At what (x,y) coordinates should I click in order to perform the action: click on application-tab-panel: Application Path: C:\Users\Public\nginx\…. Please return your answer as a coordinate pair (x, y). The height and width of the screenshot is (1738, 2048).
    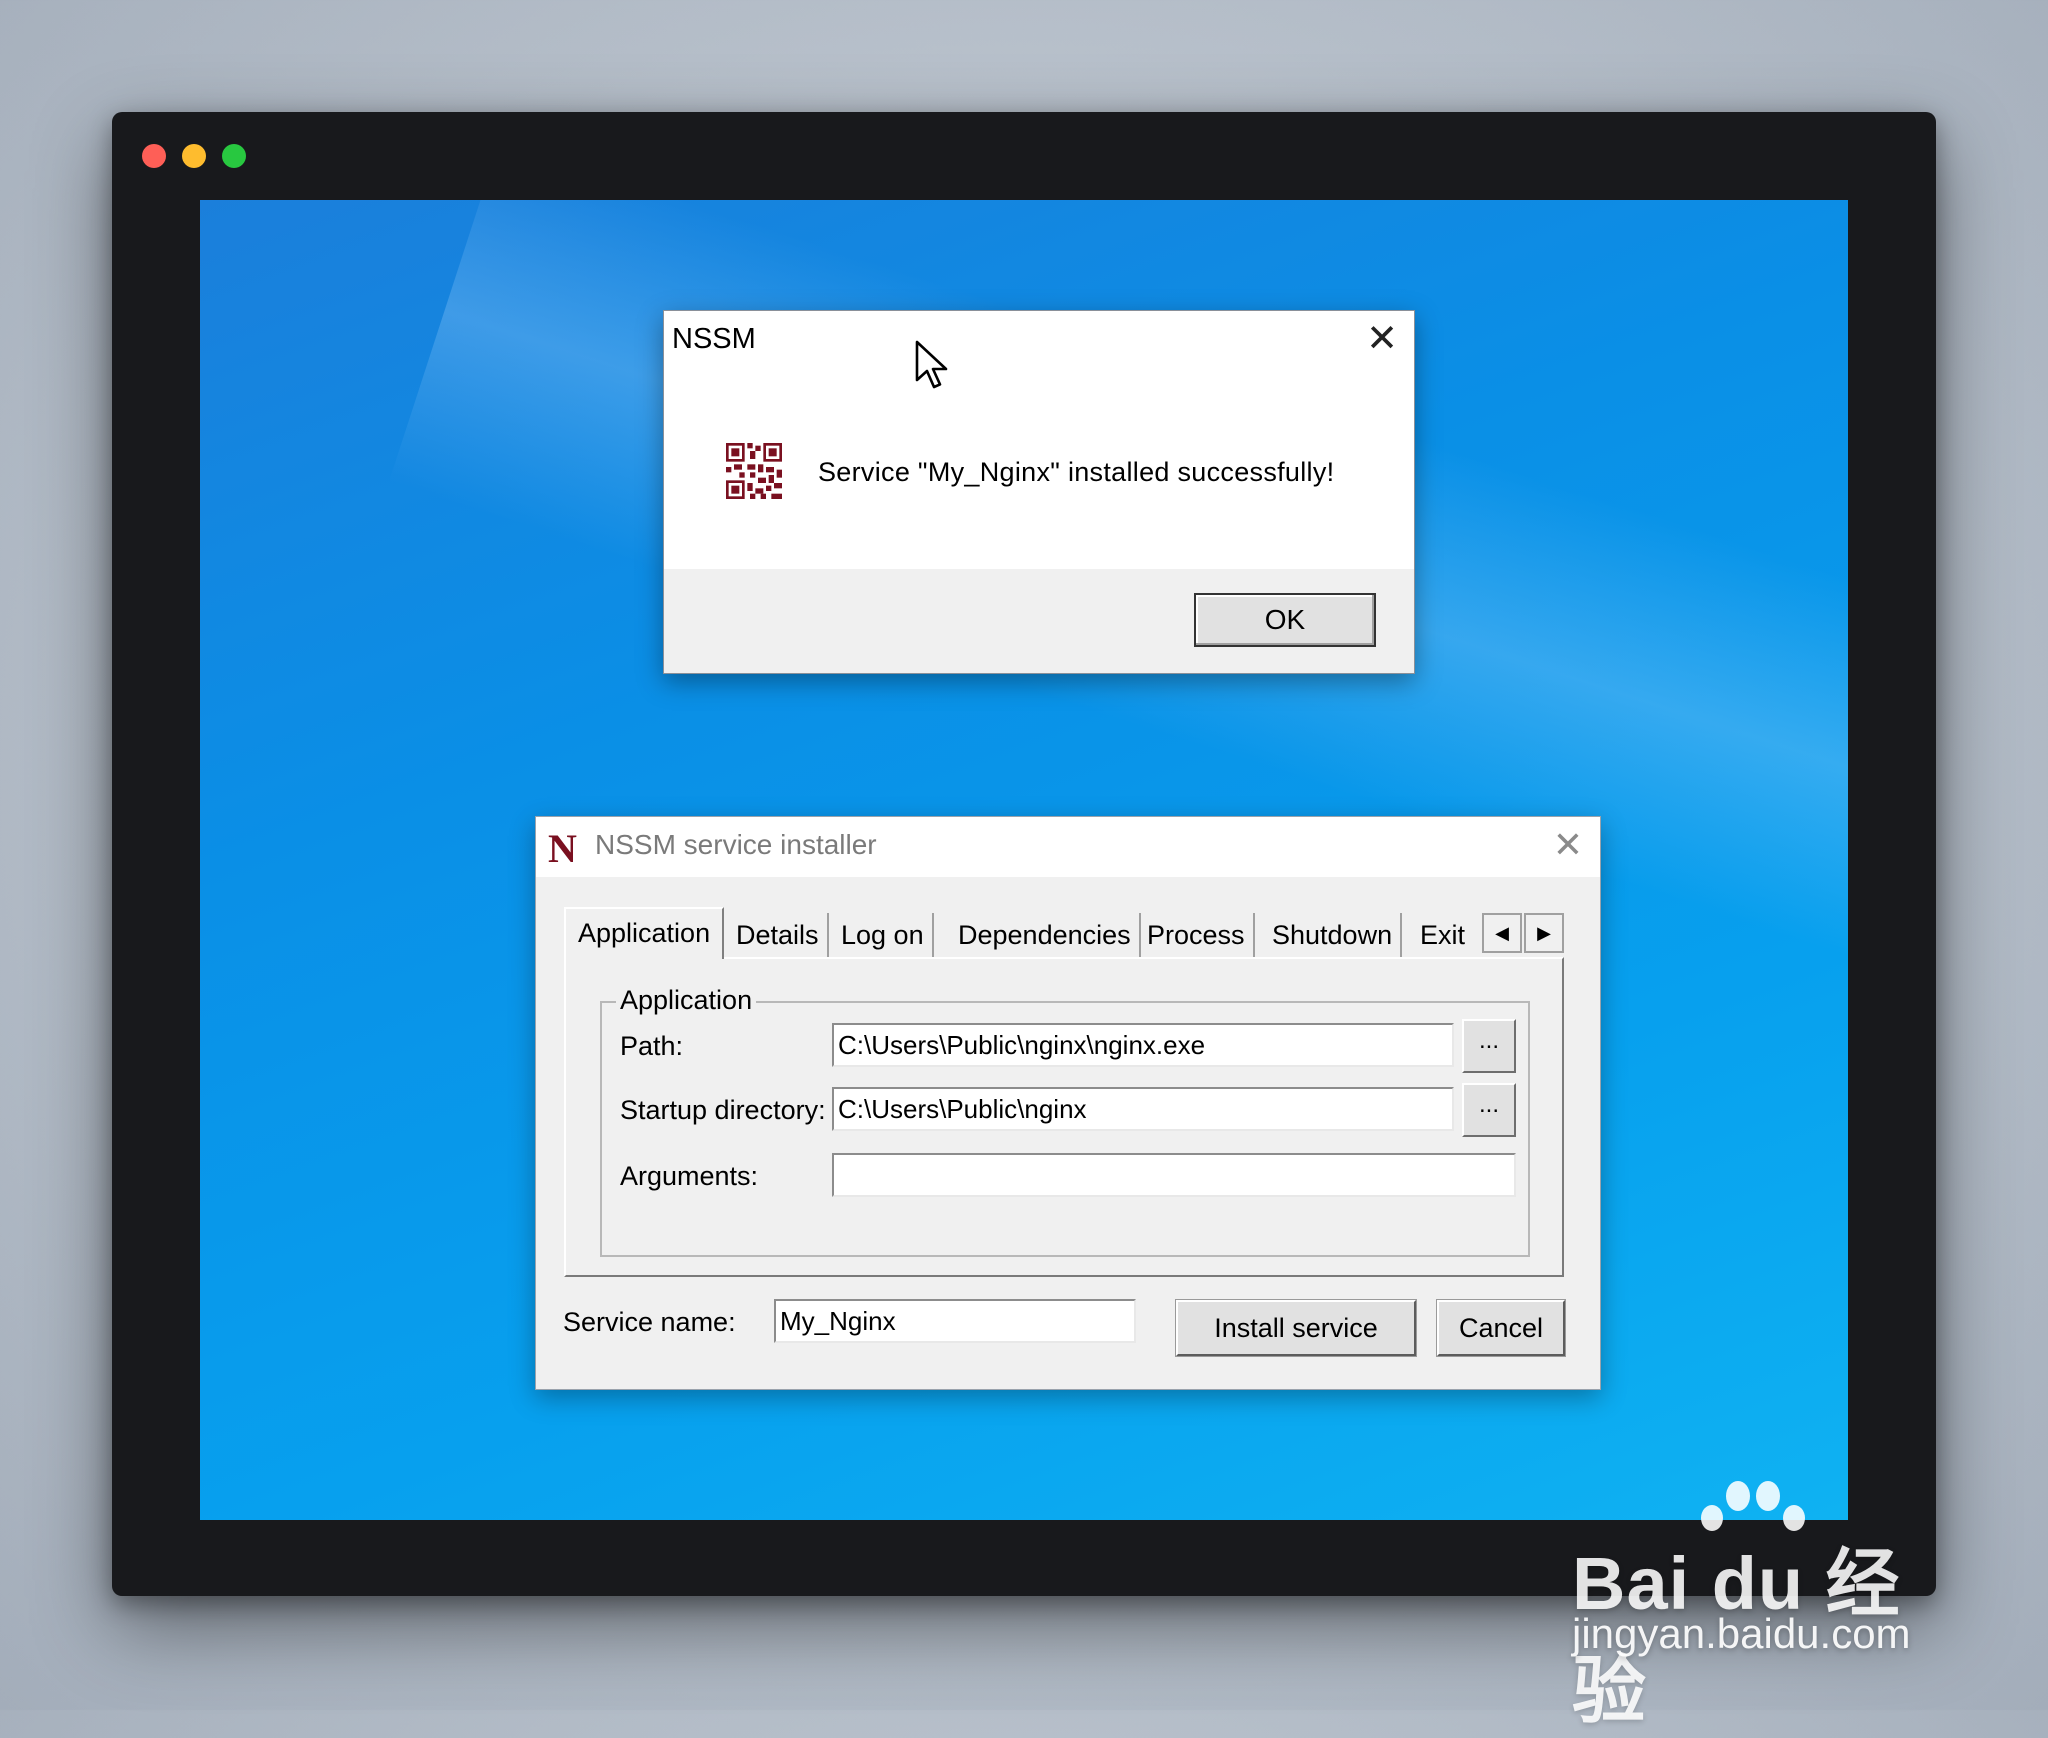
    Looking at the image, I should click on (1064, 1117).